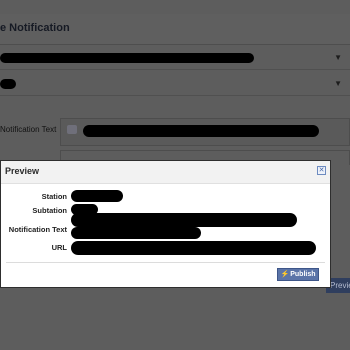 The height and width of the screenshot is (350, 350). Describe the element at coordinates (165, 172) in the screenshot. I see `modal-header: Preview ✕` at that location.